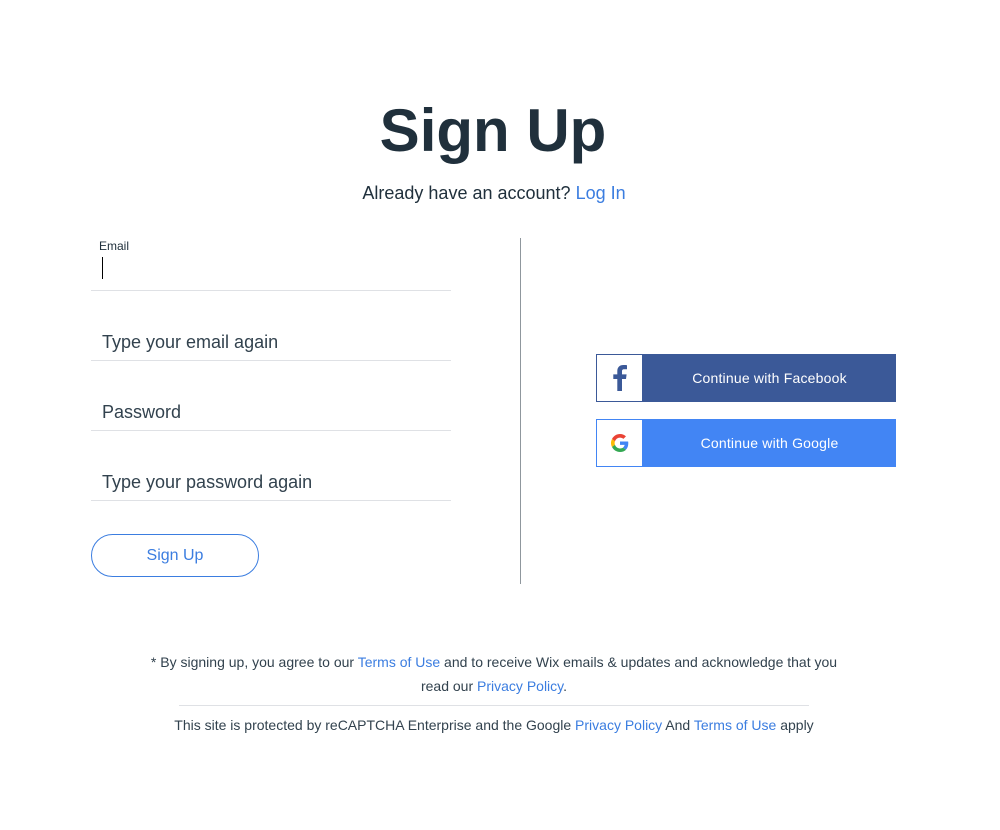  Describe the element at coordinates (769, 378) in the screenshot. I see `facebook-button-label: Continue with Facebook` at that location.